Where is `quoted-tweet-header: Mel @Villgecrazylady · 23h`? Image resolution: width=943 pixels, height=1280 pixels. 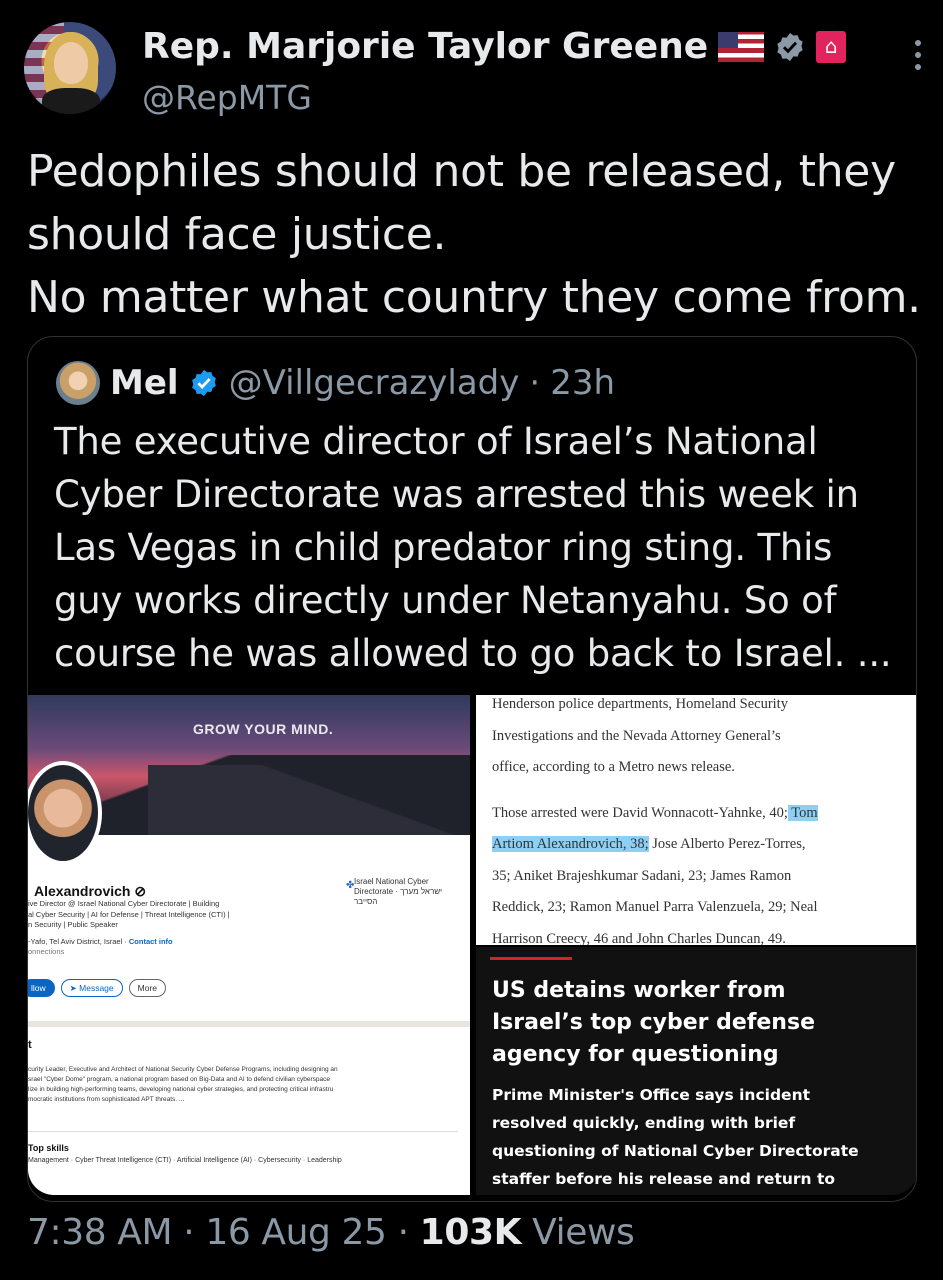 quoted-tweet-header: Mel @Villgecrazylady · 23h is located at coordinates (335, 383).